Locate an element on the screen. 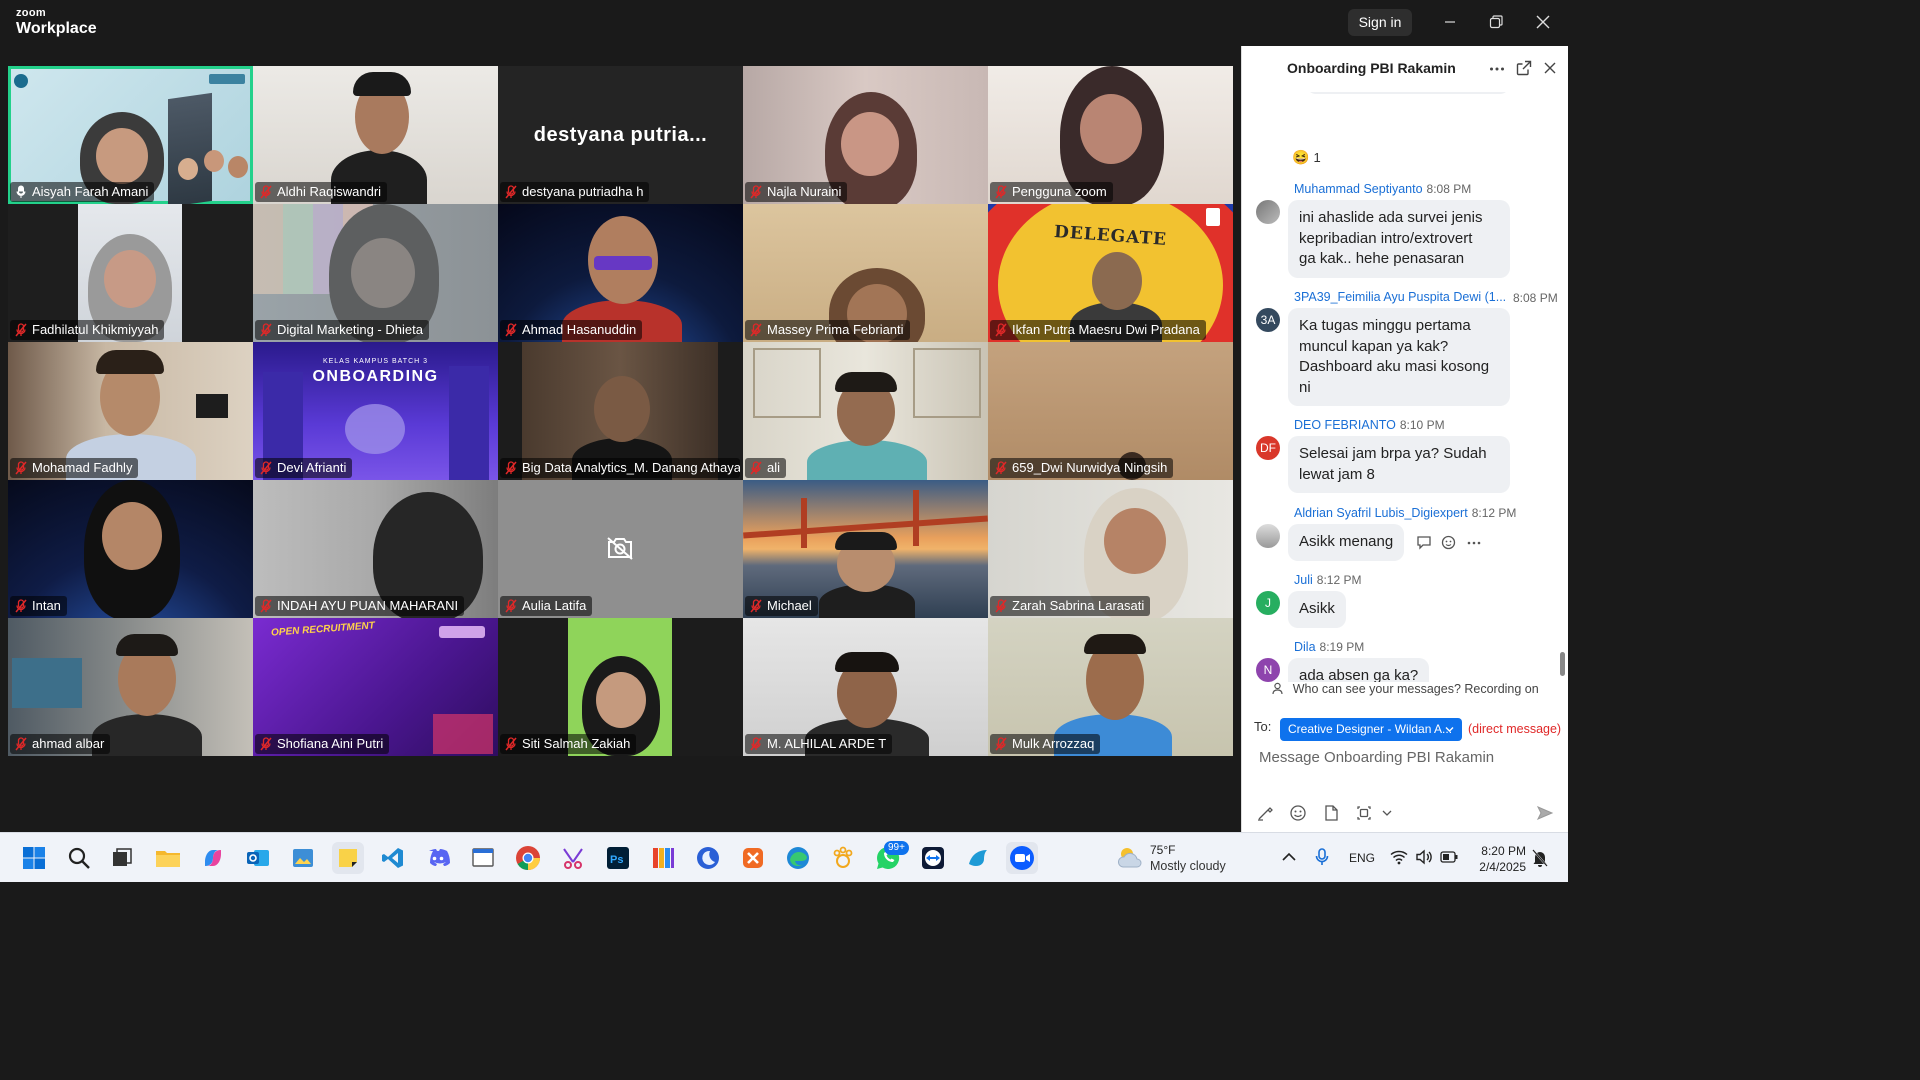  chrome-button is located at coordinates (528, 858).